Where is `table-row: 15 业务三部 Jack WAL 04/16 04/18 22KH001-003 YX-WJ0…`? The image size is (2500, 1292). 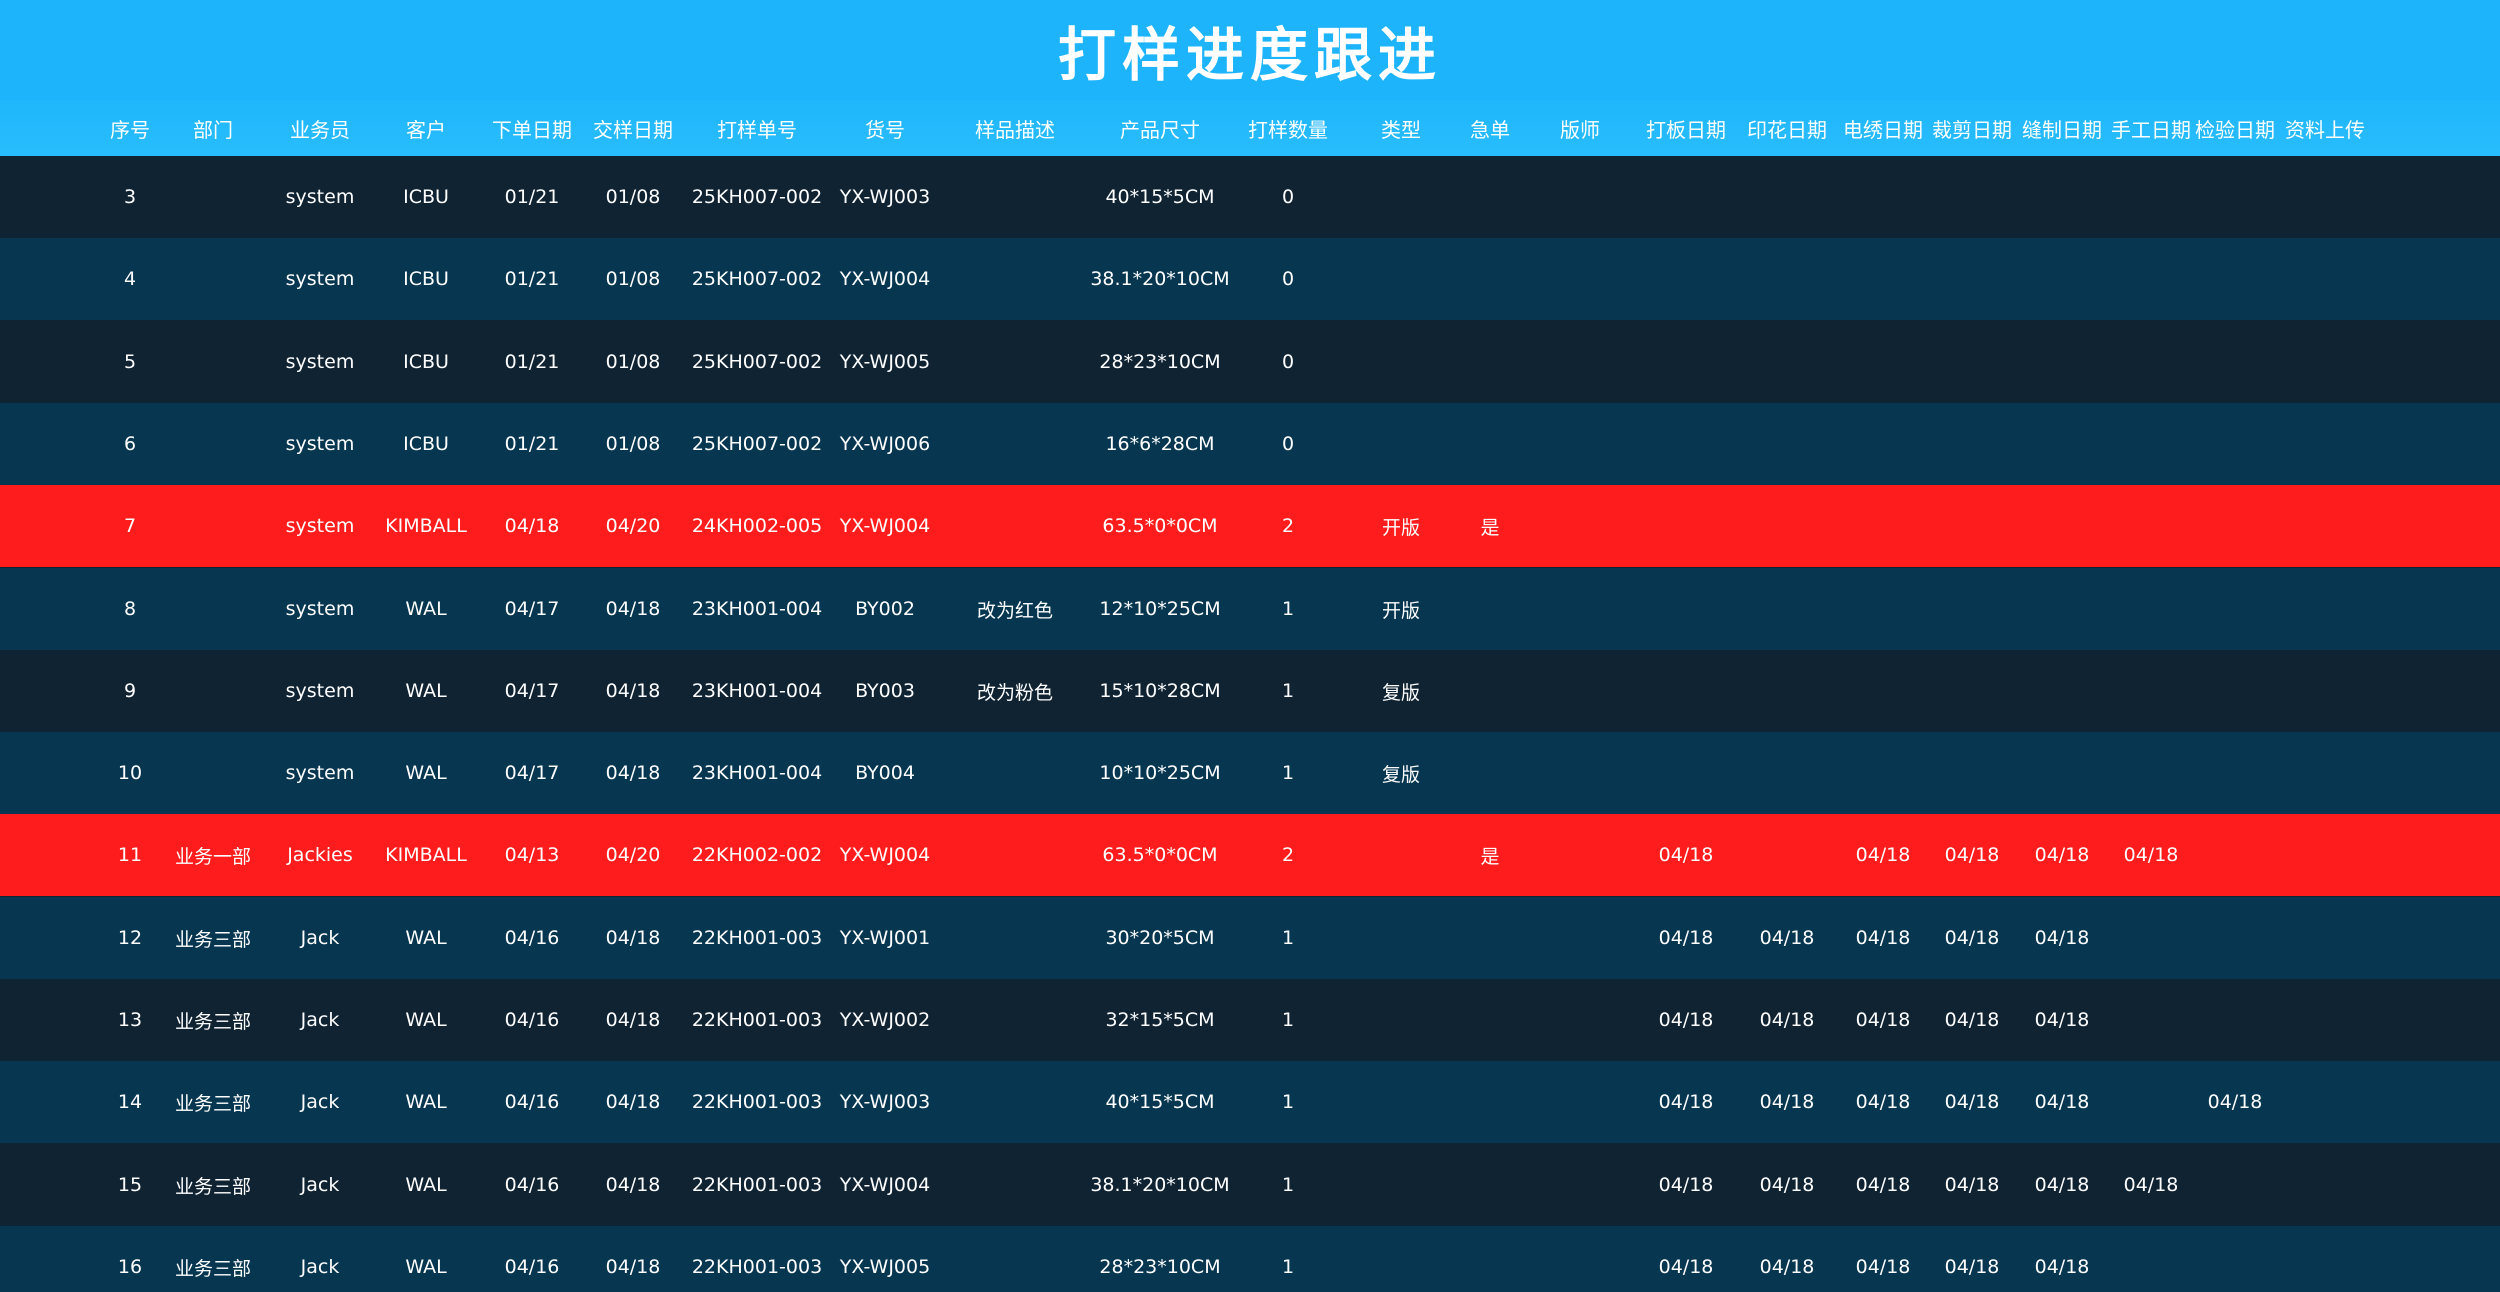 table-row: 15 业务三部 Jack WAL 04/16 04/18 22KH001-003 YX-WJ0… is located at coordinates (1250, 1185).